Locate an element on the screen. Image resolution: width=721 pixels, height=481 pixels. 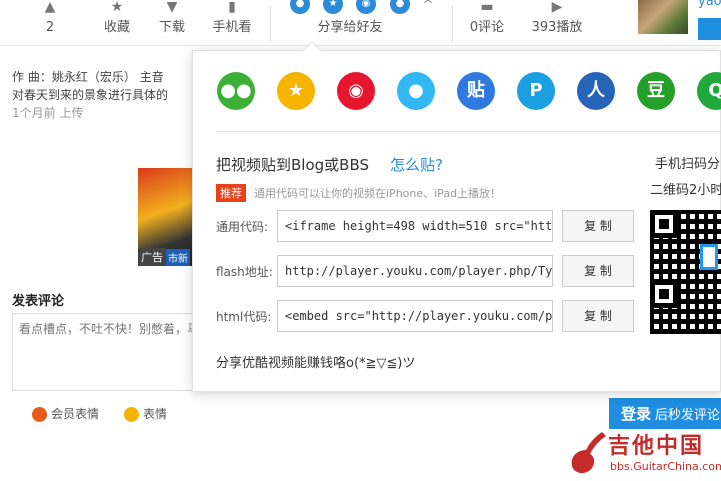
video-description: 作 曲：姚永红（宏乐） 主音 对春天到来的景象进行具体的 1个月前 上传 is located at coordinates (112, 95).